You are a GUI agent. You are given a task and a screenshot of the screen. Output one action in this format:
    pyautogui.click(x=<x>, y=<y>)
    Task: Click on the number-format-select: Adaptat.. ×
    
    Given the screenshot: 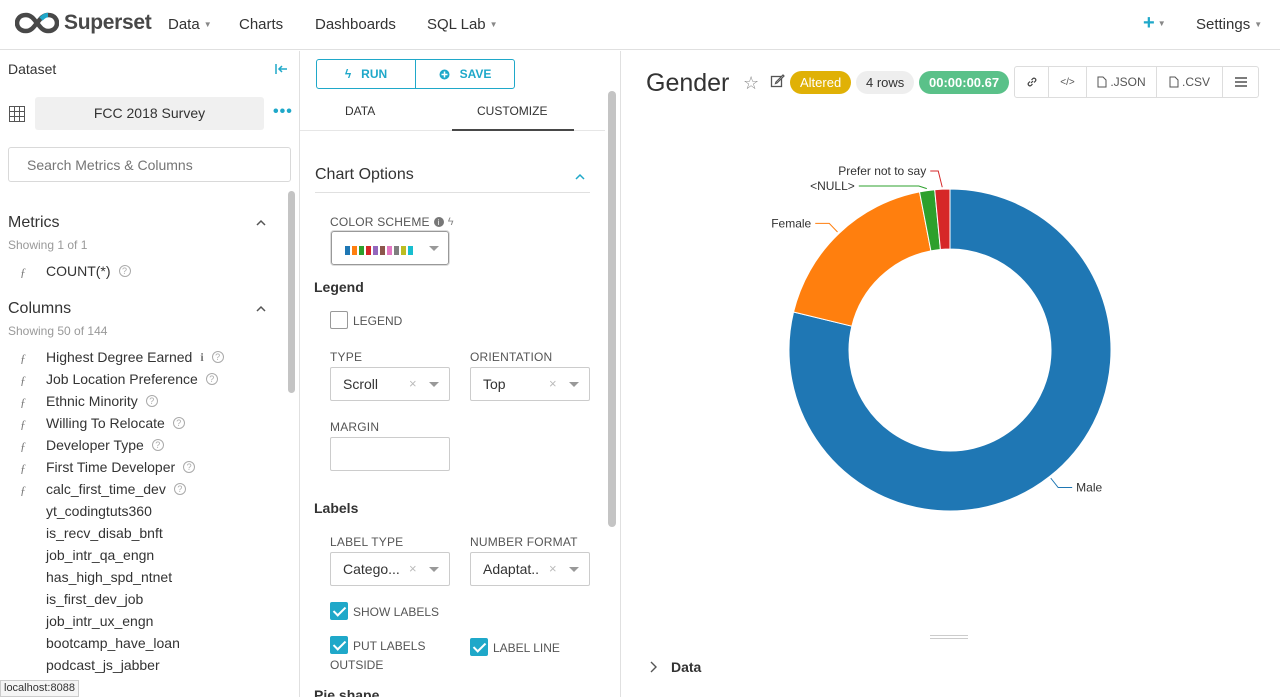 What is the action you would take?
    pyautogui.click(x=530, y=569)
    